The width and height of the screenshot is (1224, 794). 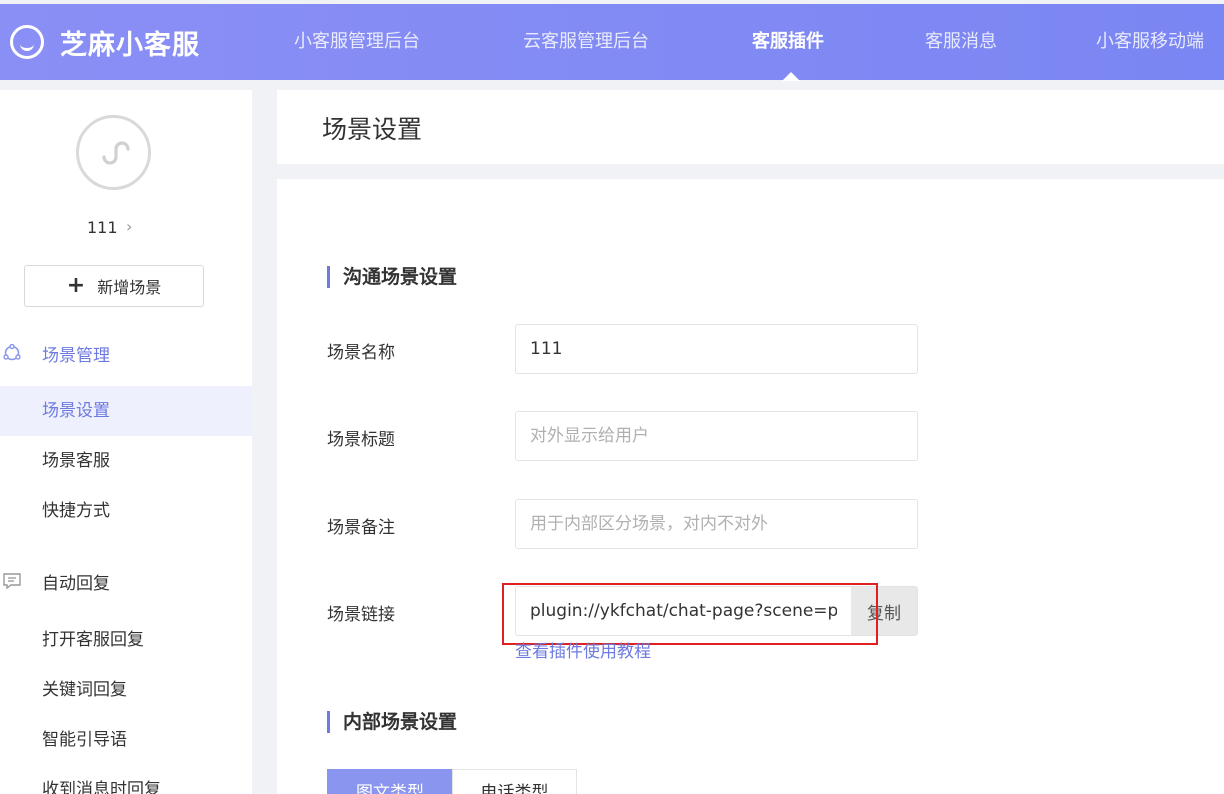 What do you see at coordinates (126, 581) in the screenshot?
I see `sidebar-group-auto-reply: 自动回复` at bounding box center [126, 581].